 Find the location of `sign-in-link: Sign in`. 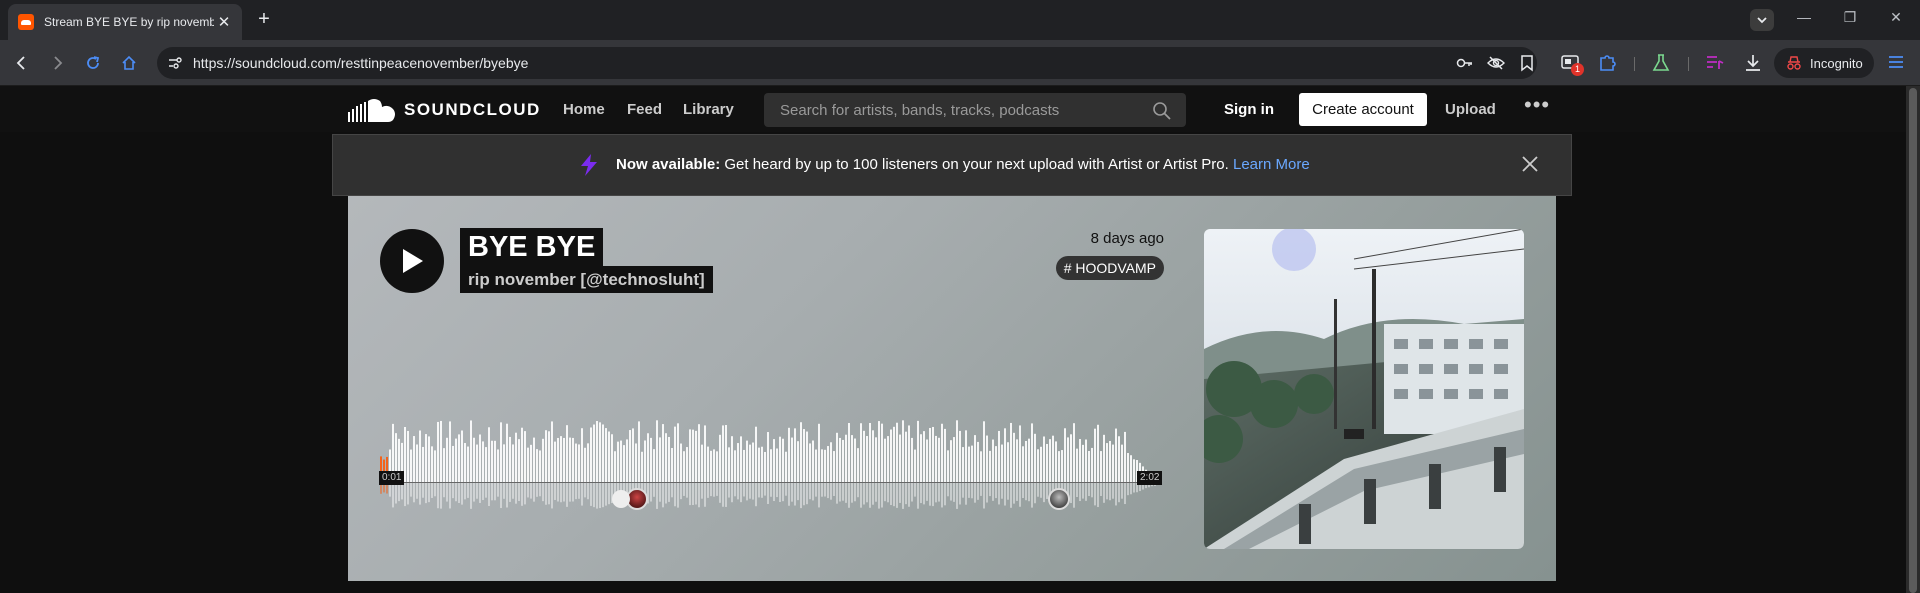

sign-in-link: Sign in is located at coordinates (1249, 109).